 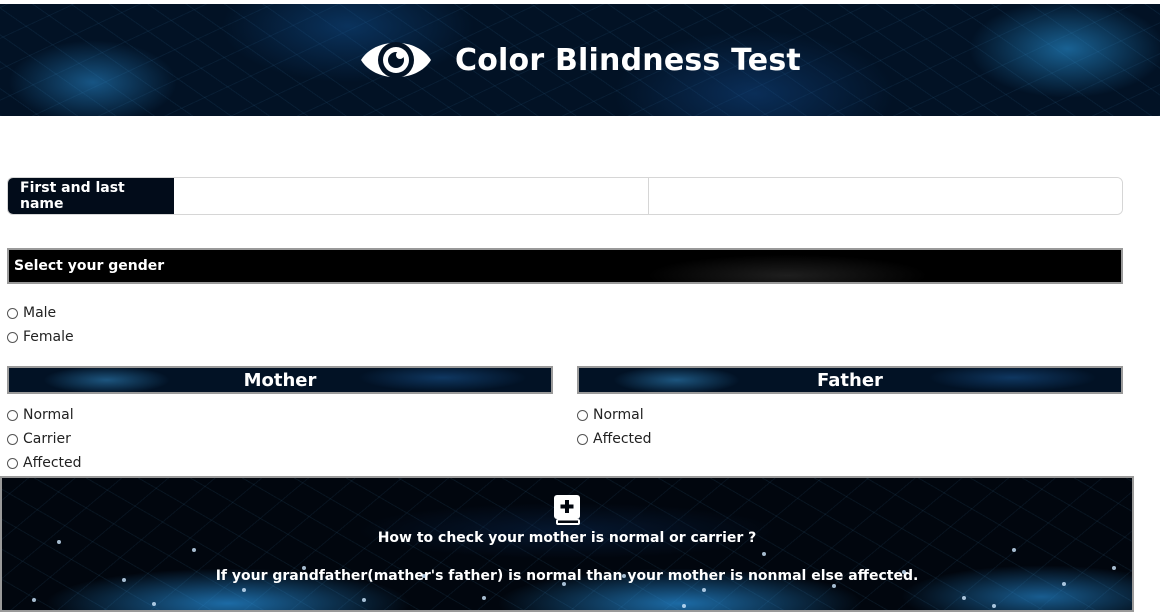 I want to click on gender-option-male: Male, so click(x=40, y=313).